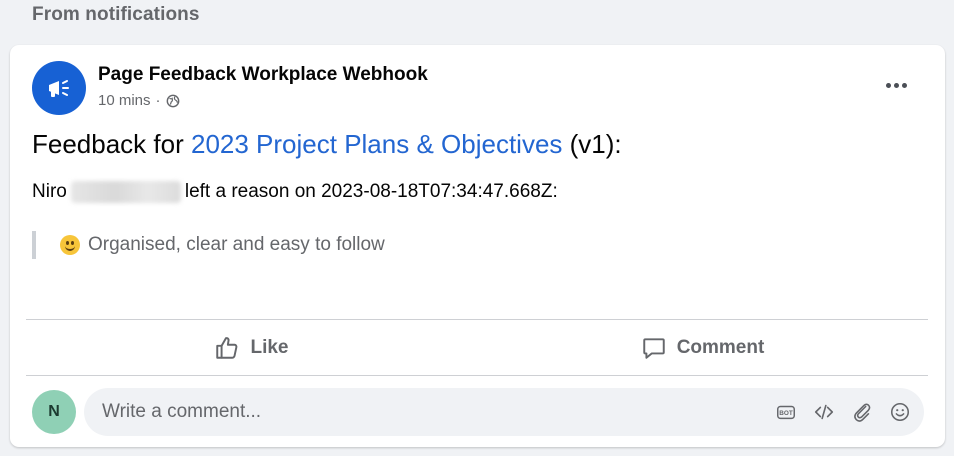  I want to click on section-title: From notifications, so click(116, 14).